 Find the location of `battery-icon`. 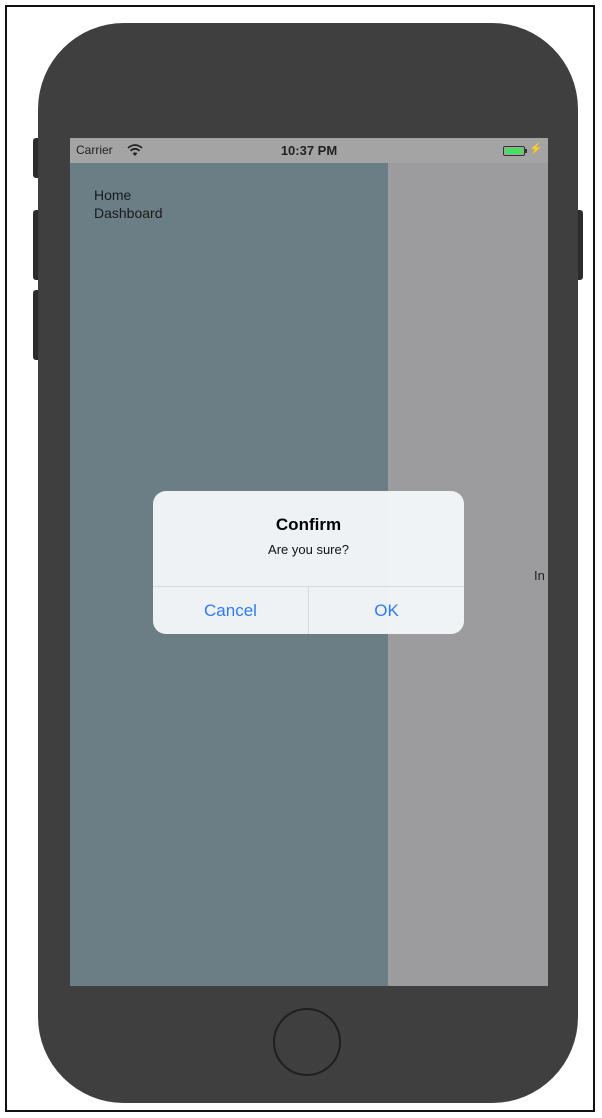

battery-icon is located at coordinates (514, 151).